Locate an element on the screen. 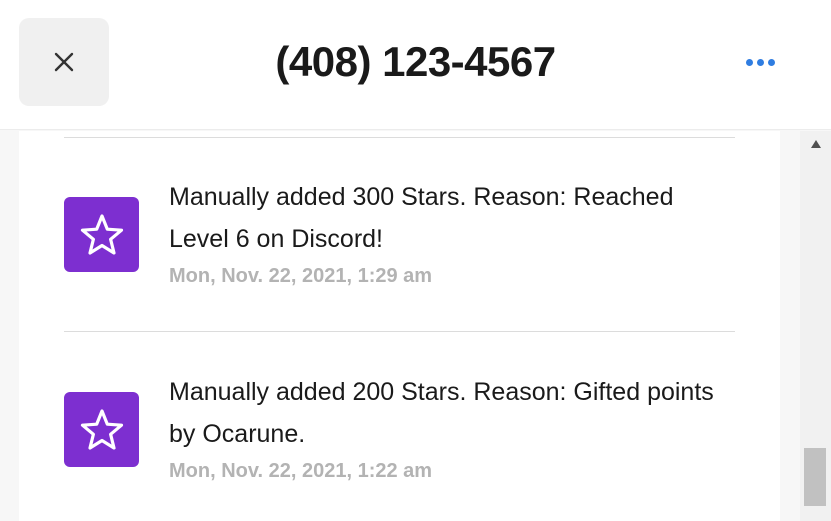 The height and width of the screenshot is (521, 831). close-button is located at coordinates (64, 62).